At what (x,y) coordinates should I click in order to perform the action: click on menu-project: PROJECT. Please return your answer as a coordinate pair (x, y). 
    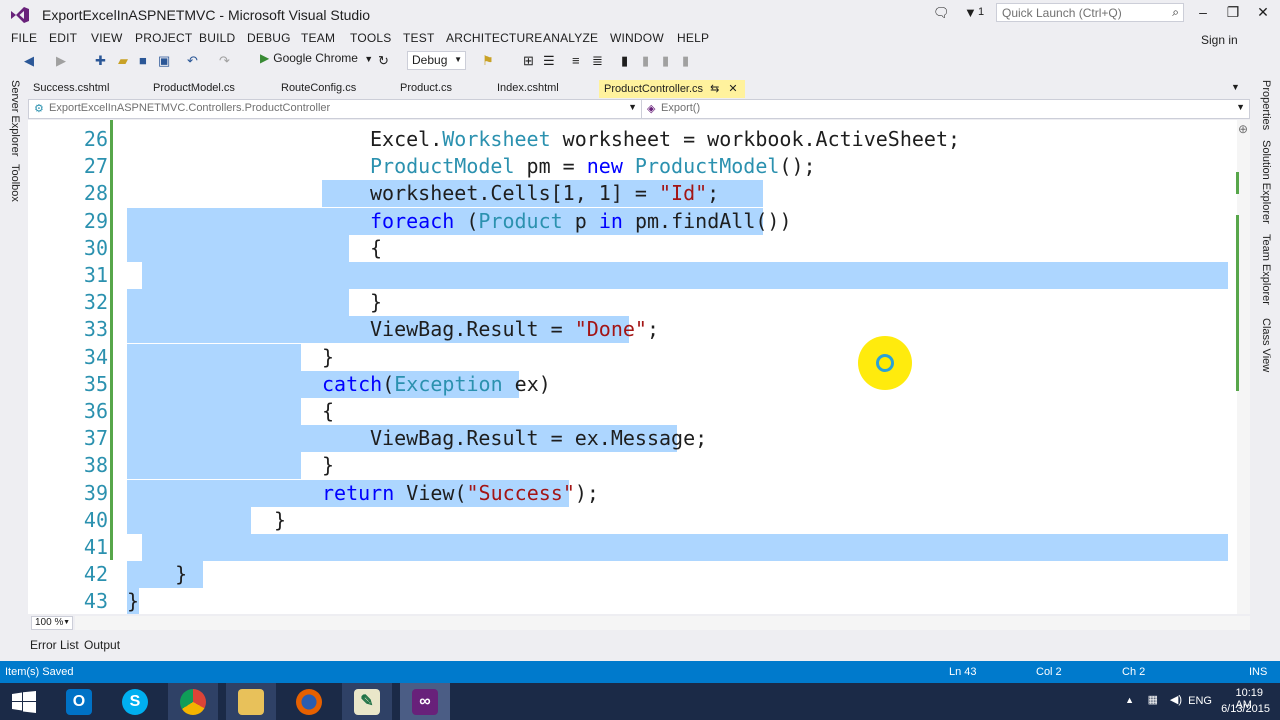
    Looking at the image, I should click on (163, 38).